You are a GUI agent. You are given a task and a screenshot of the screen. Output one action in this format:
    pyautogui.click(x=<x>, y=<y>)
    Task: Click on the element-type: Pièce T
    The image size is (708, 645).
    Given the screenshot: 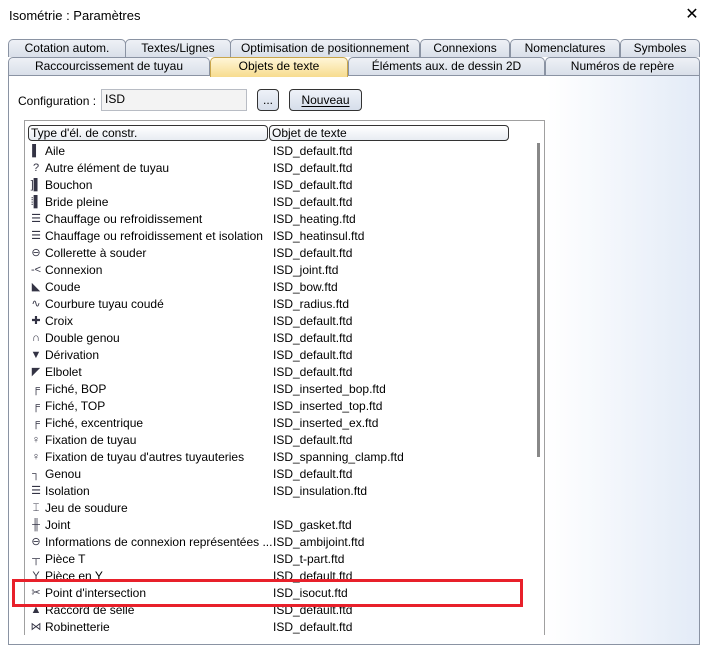 What is the action you would take?
    pyautogui.click(x=65, y=559)
    